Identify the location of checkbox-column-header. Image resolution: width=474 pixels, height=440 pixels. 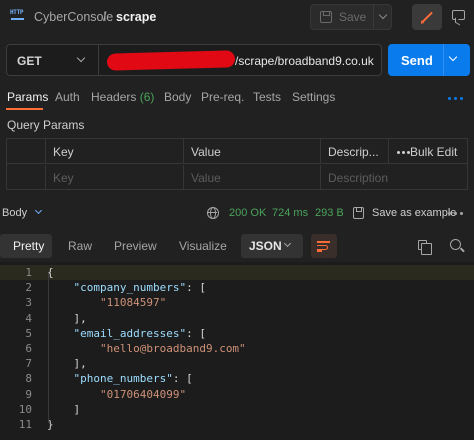
(26, 151).